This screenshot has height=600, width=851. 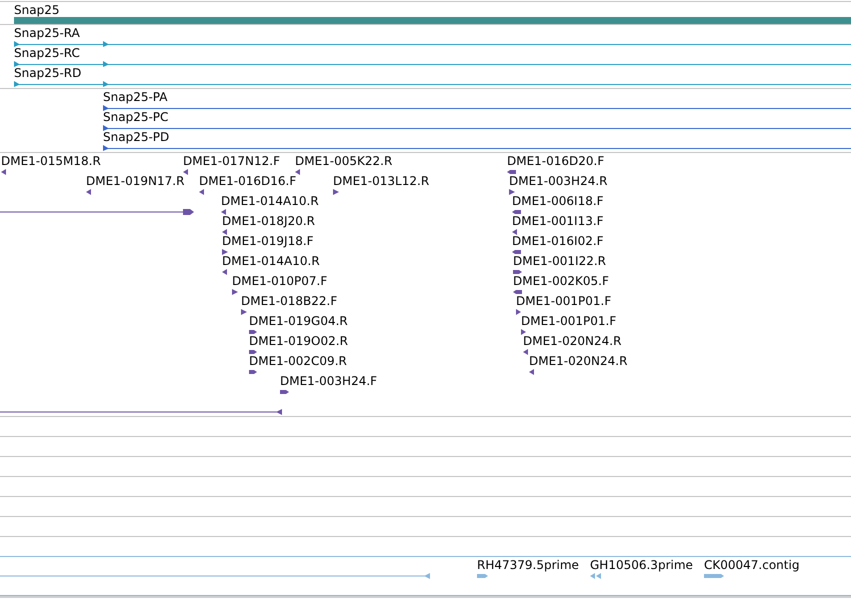 What do you see at coordinates (247, 181) in the screenshot?
I see `feature-label: DME1-016D16.F` at bounding box center [247, 181].